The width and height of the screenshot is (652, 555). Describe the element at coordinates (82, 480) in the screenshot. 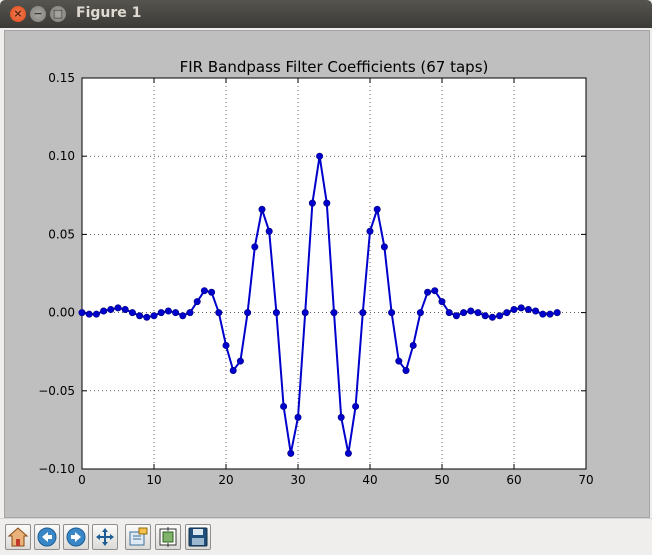

I see `x-tick-label: 0` at that location.